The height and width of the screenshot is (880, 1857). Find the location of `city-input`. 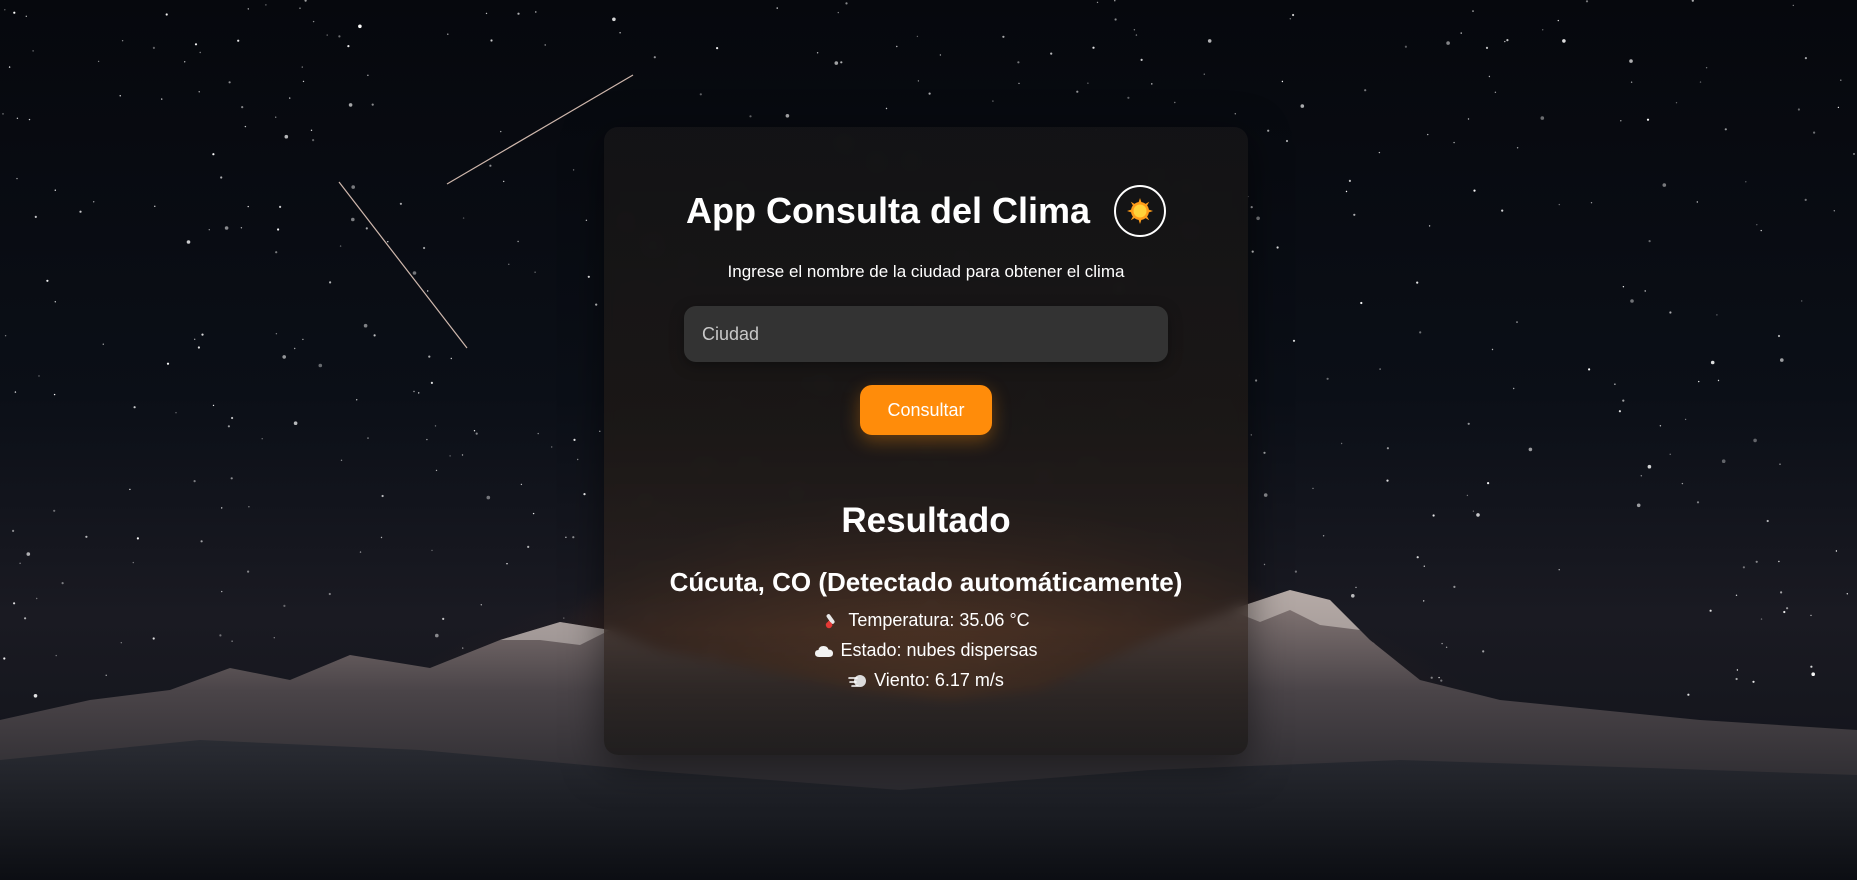

city-input is located at coordinates (926, 334).